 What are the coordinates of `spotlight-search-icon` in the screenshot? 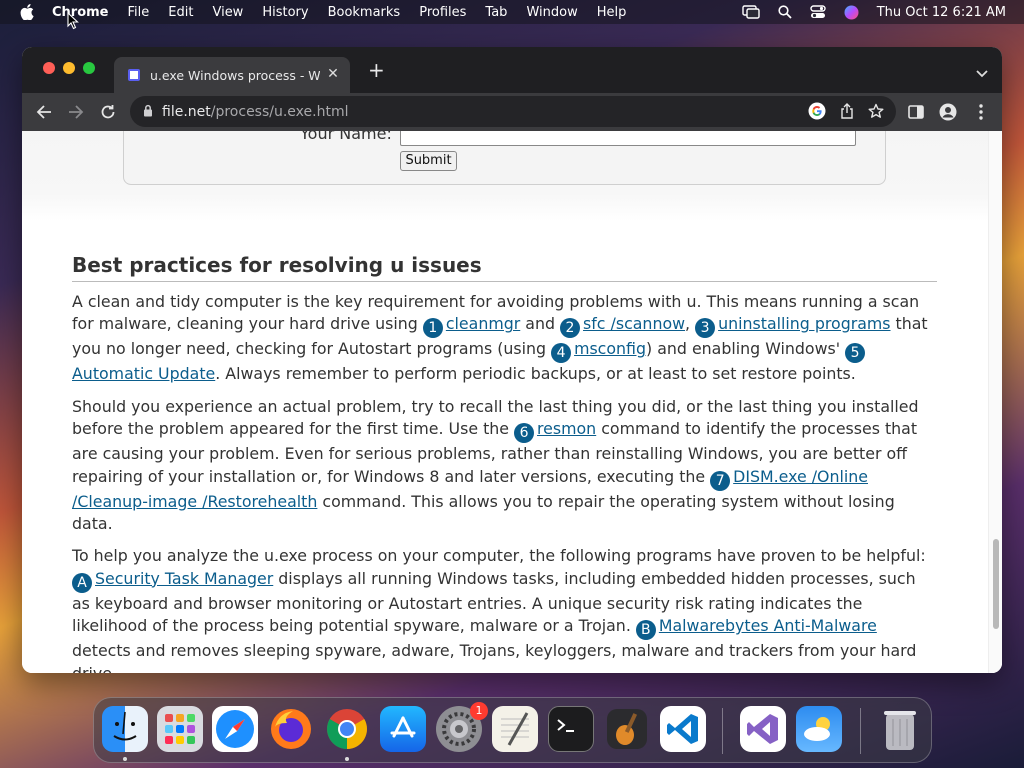 It's located at (785, 12).